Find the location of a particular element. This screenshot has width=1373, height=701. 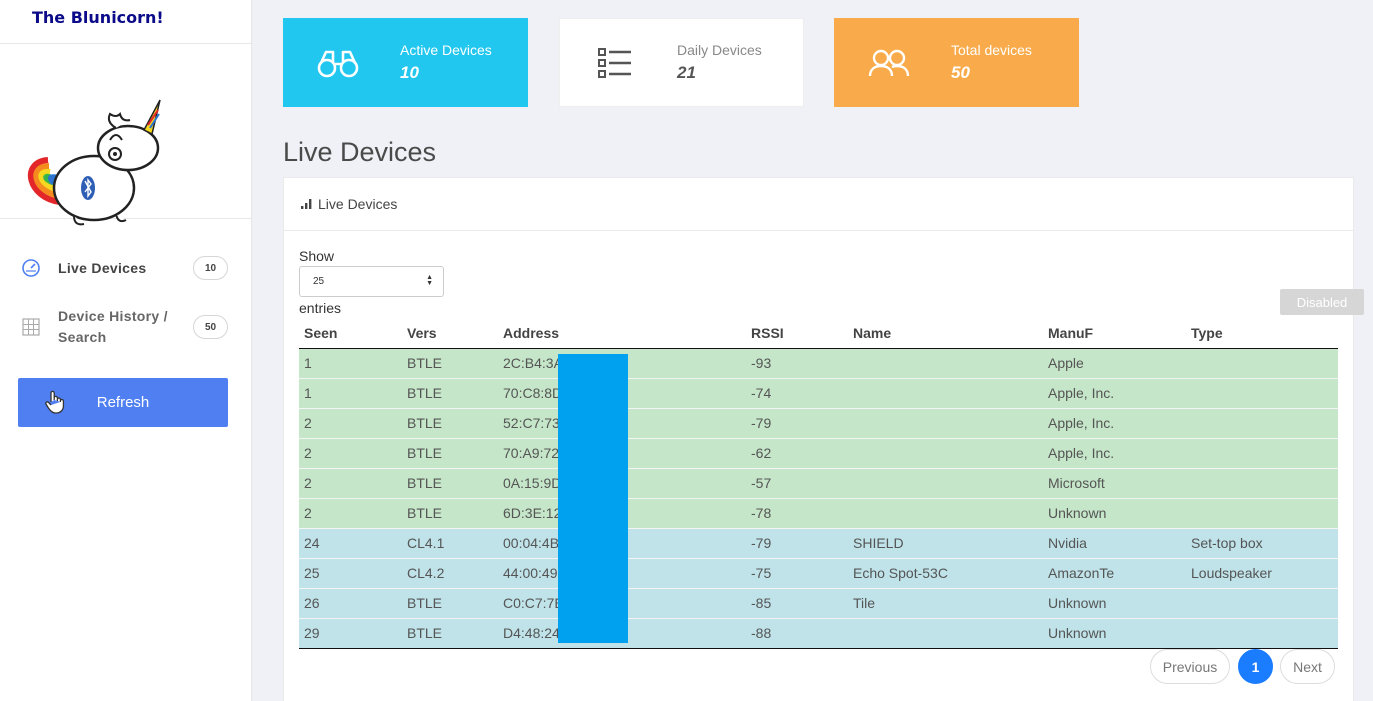

previous-page-button: Previous is located at coordinates (1190, 666).